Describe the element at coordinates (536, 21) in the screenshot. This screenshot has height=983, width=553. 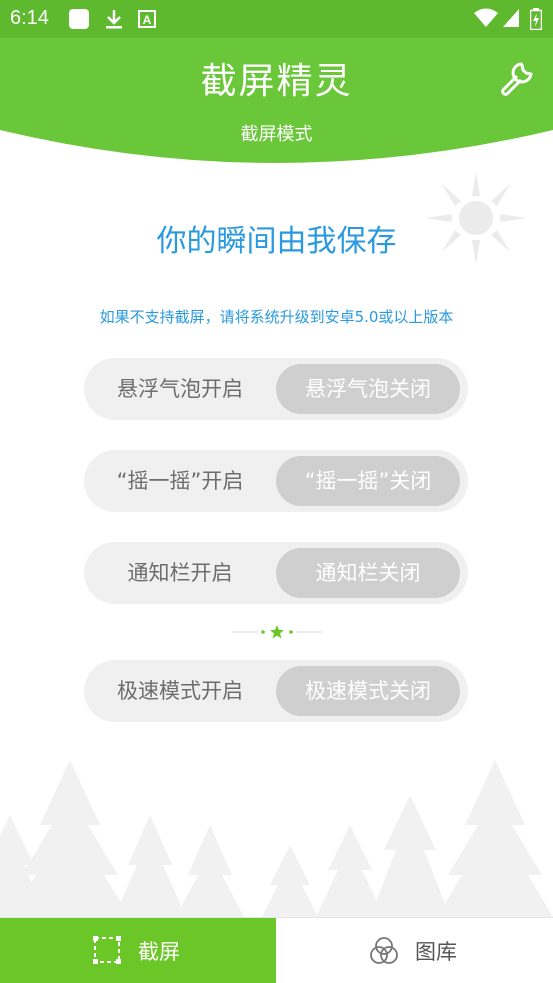
I see `battery-icon` at that location.